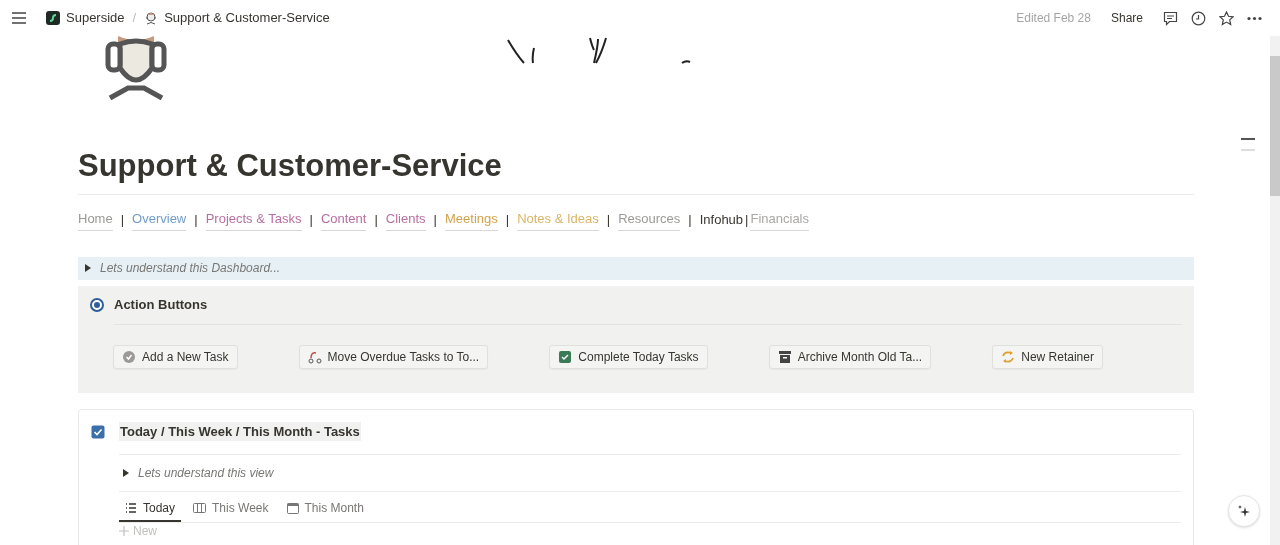 This screenshot has height=545, width=1280. I want to click on checkbox-icon, so click(565, 356).